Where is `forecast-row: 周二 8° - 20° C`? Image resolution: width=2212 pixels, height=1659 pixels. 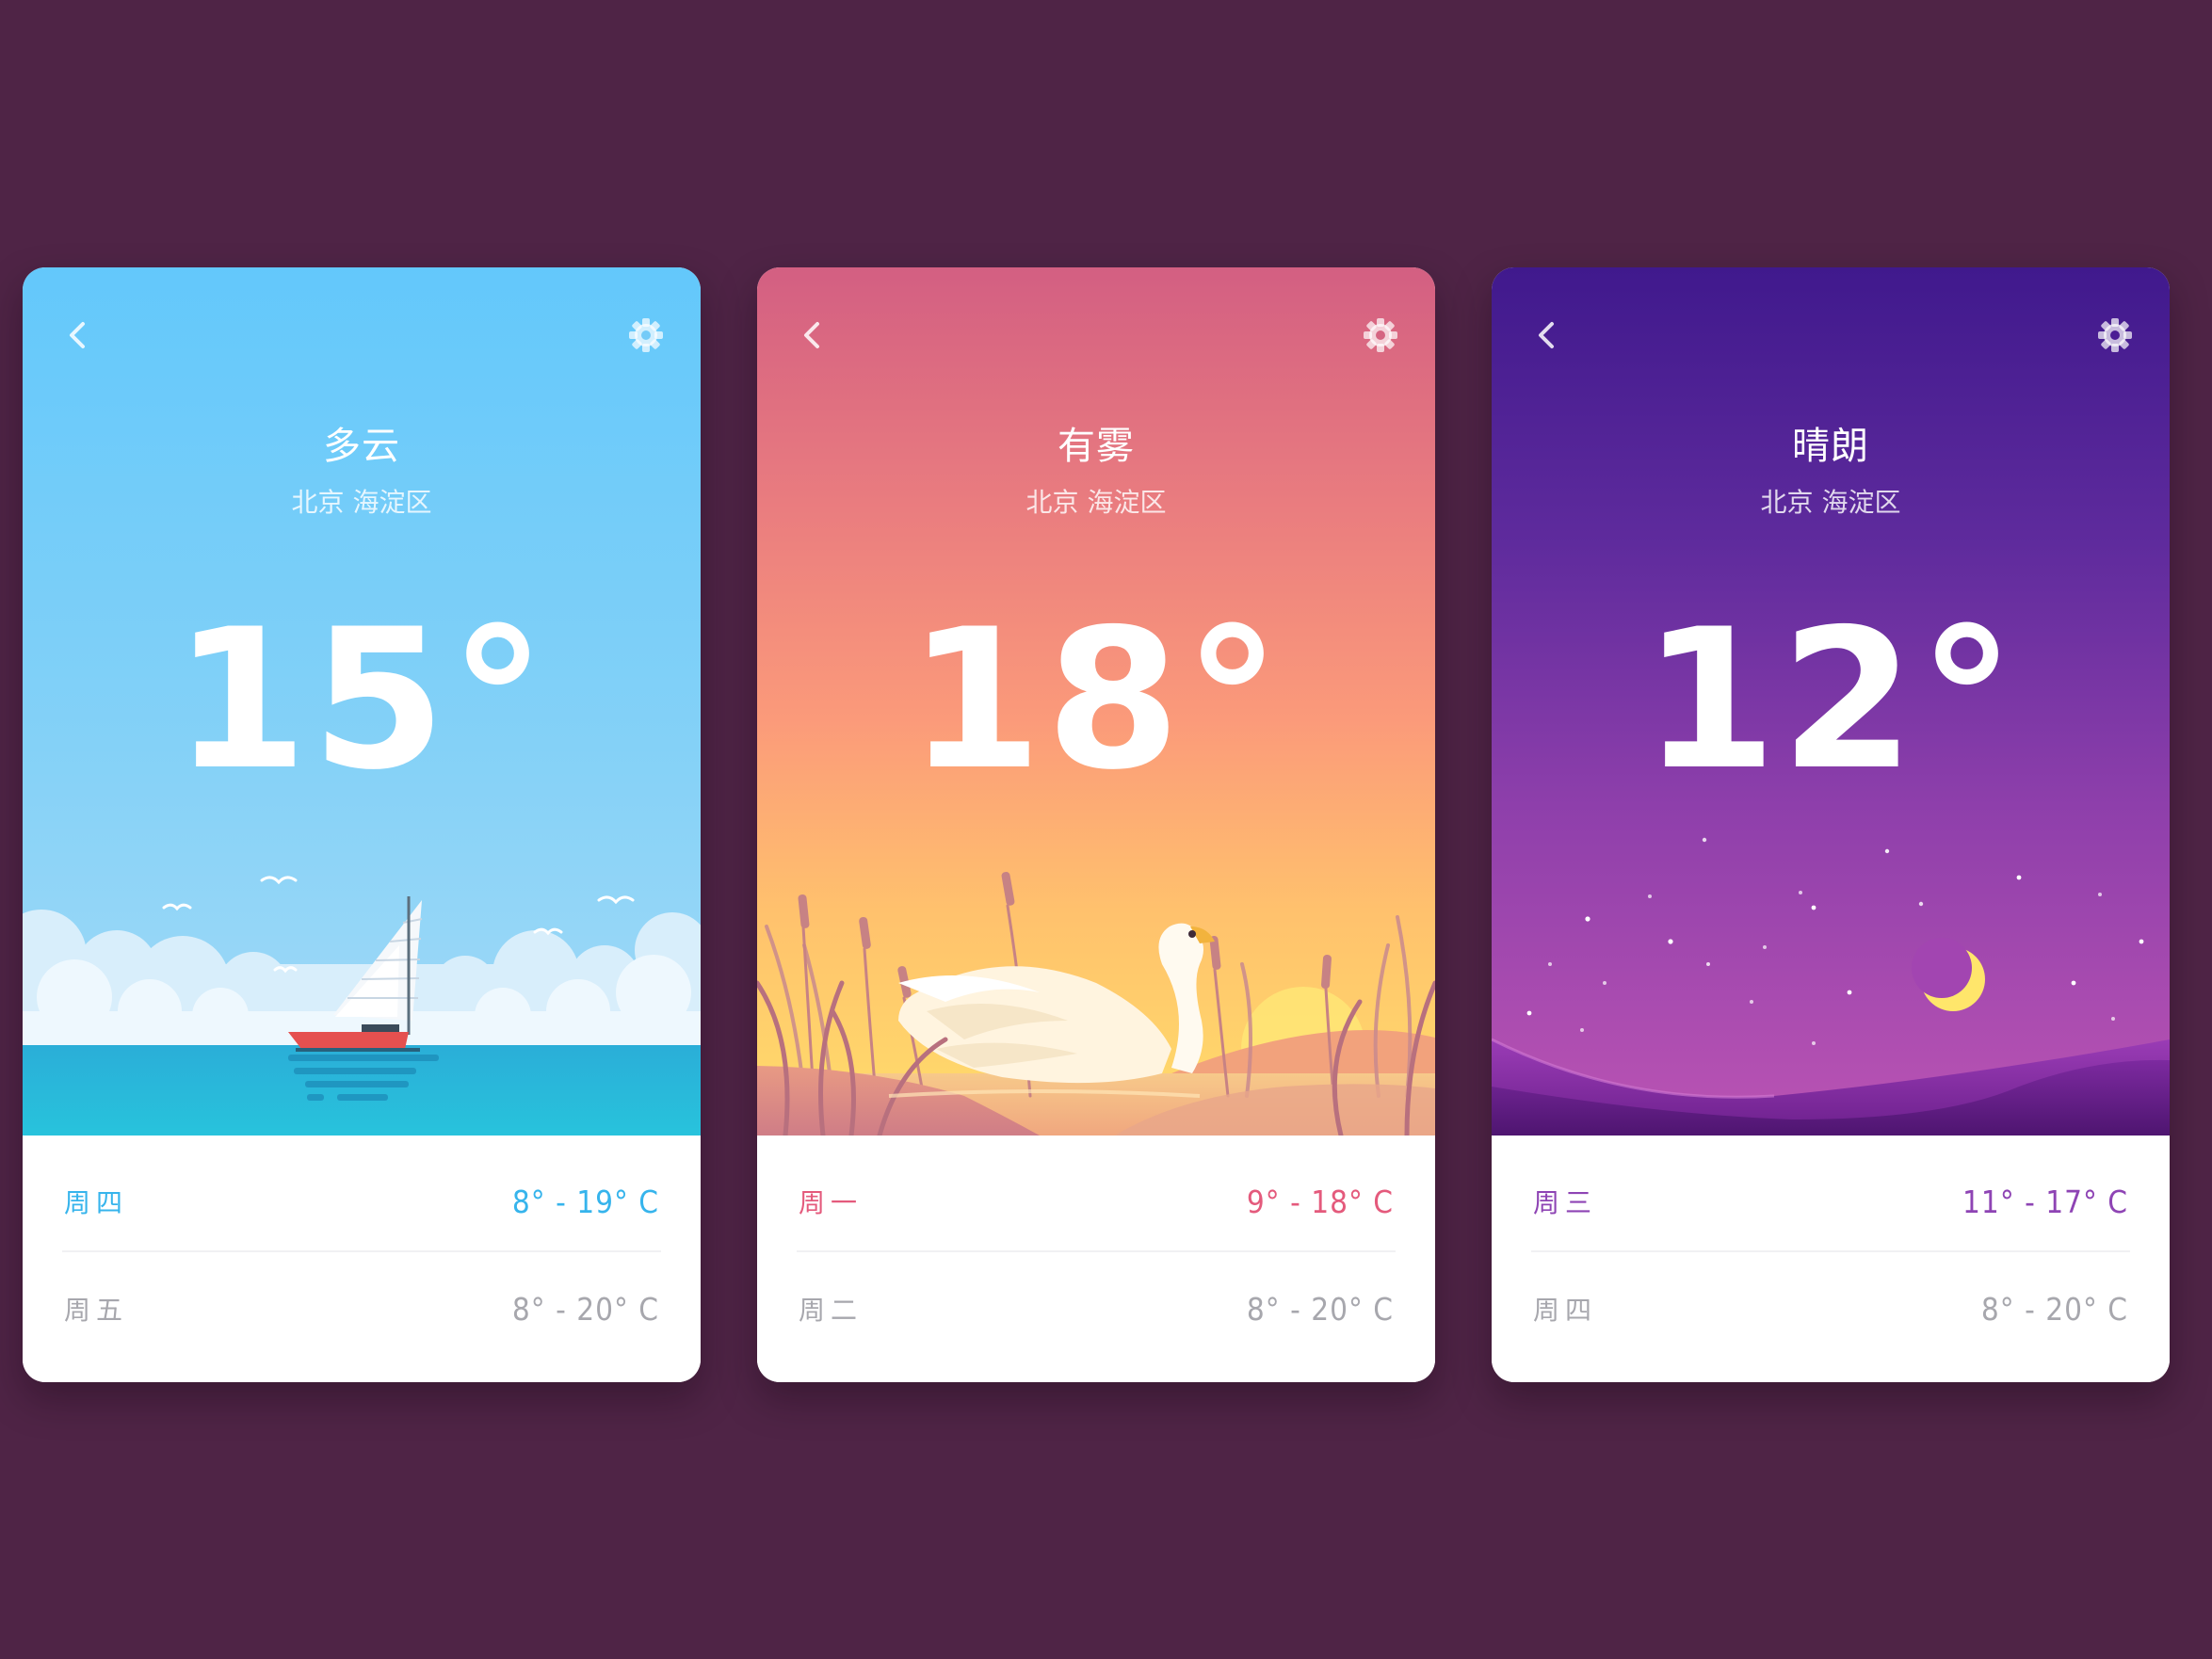 forecast-row: 周二 8° - 20° C is located at coordinates (1096, 1308).